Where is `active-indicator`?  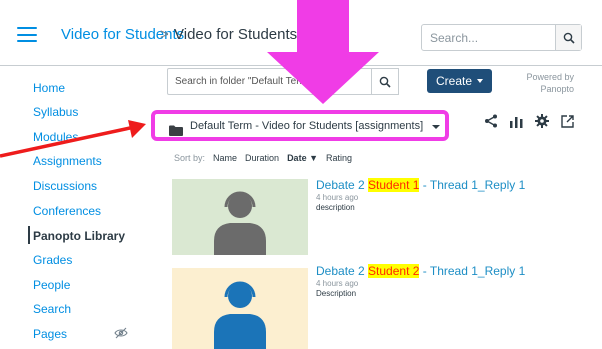 active-indicator is located at coordinates (29, 235).